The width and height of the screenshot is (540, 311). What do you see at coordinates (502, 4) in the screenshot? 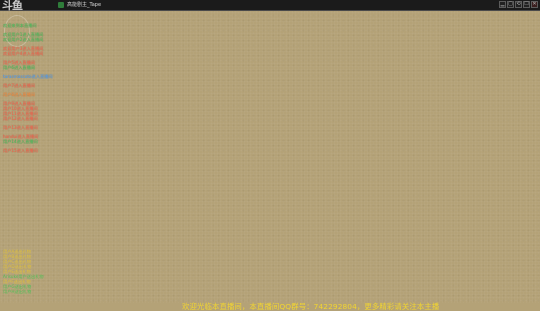
I see `minimize-button: ▁` at bounding box center [502, 4].